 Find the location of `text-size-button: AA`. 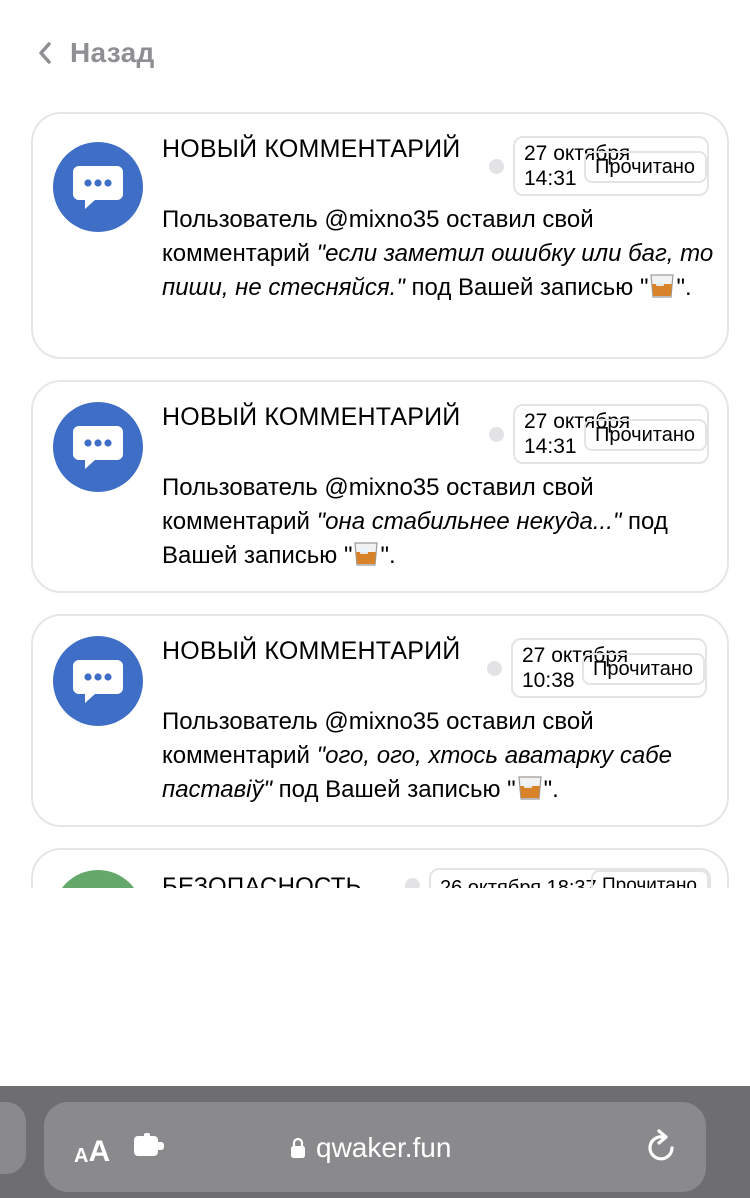

text-size-button: AA is located at coordinates (92, 1148).